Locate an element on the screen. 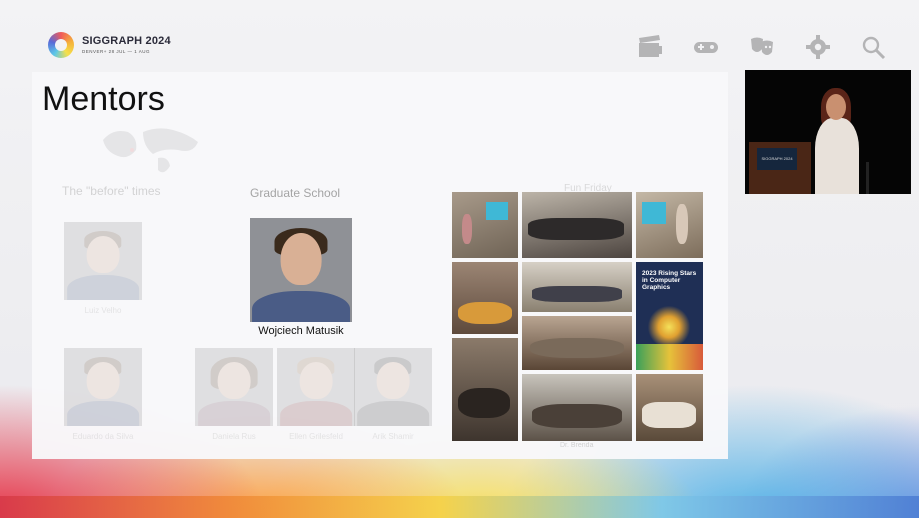 Image resolution: width=919 pixels, height=518 pixels. siggraph-logo: SIGGRAPH 2024 DENVER+ 28 JUL — 1 AUG is located at coordinates (109, 45).